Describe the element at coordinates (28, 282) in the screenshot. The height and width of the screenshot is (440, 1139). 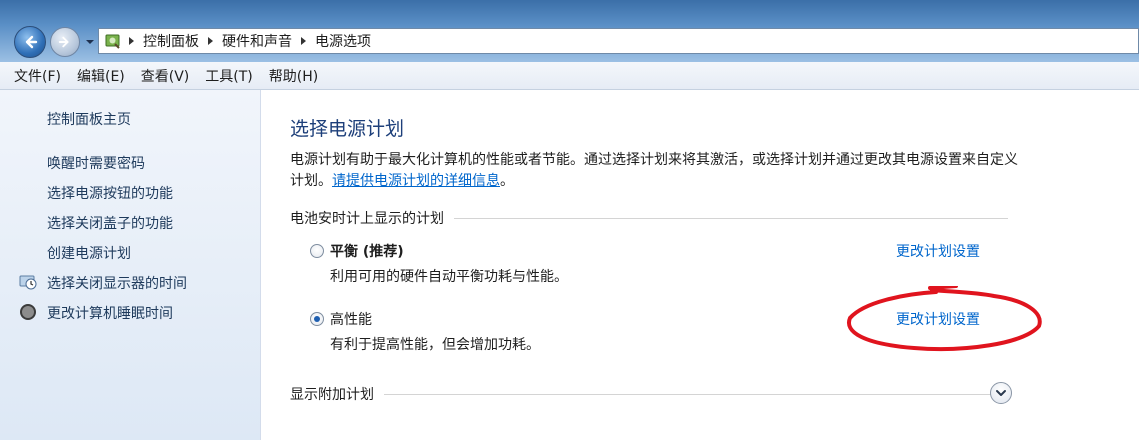
I see `monitor-clock-icon` at that location.